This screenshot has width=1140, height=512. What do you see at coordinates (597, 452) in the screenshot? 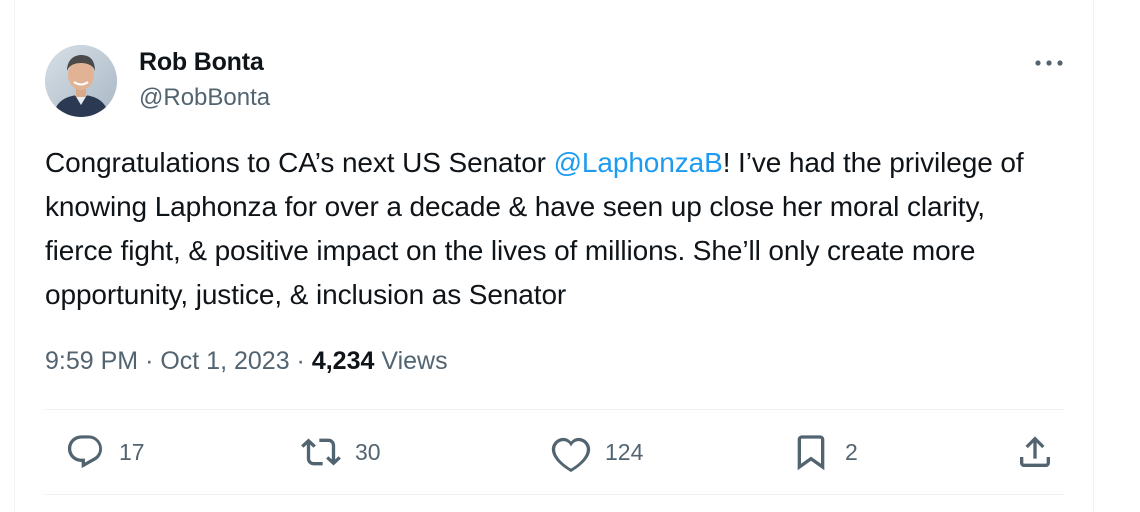
I see `like-button: 124` at bounding box center [597, 452].